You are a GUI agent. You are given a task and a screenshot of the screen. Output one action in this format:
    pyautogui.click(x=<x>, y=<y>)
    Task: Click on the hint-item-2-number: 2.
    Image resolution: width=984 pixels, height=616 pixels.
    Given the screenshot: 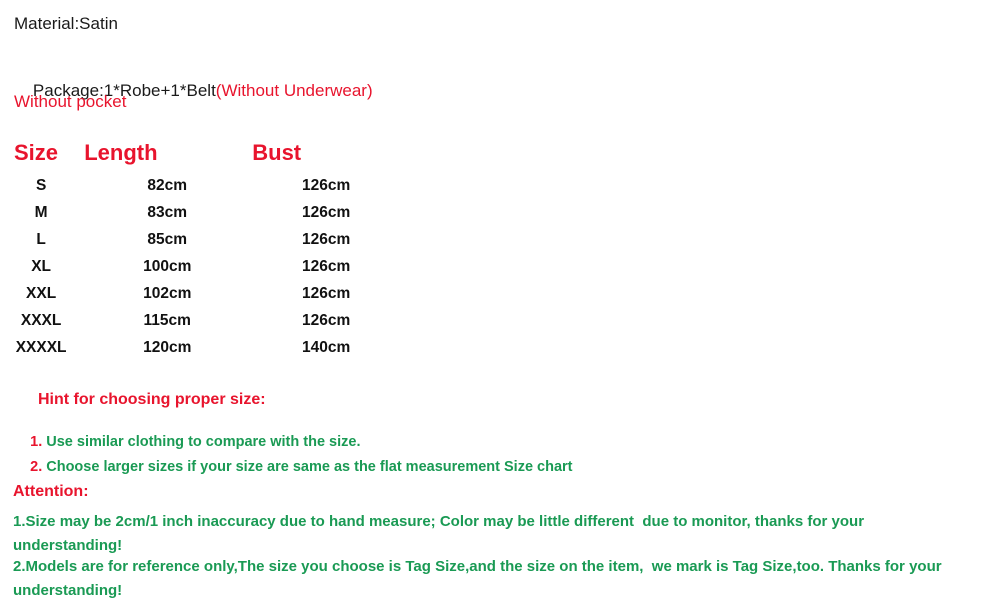 What is the action you would take?
    pyautogui.click(x=38, y=467)
    